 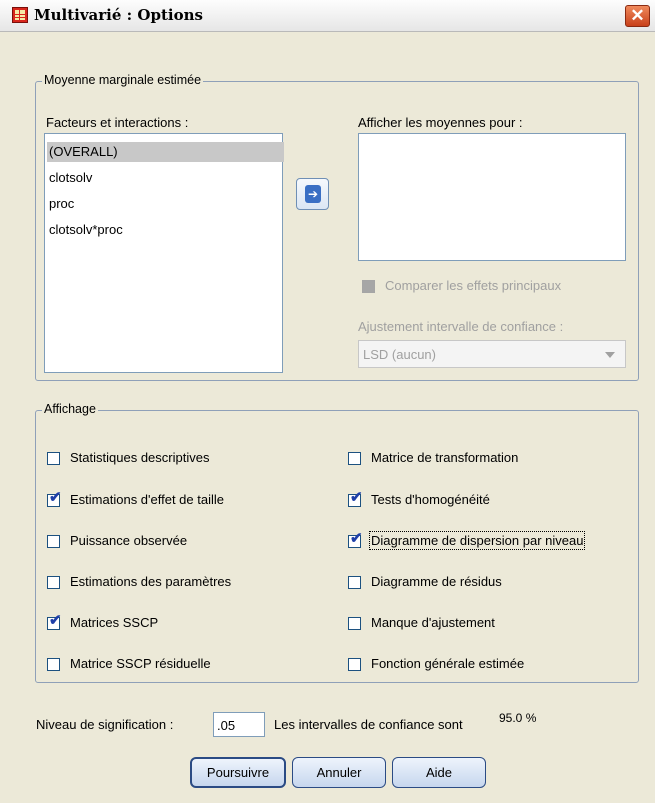 What do you see at coordinates (339, 772) in the screenshot?
I see `cancel-button: Annuler` at bounding box center [339, 772].